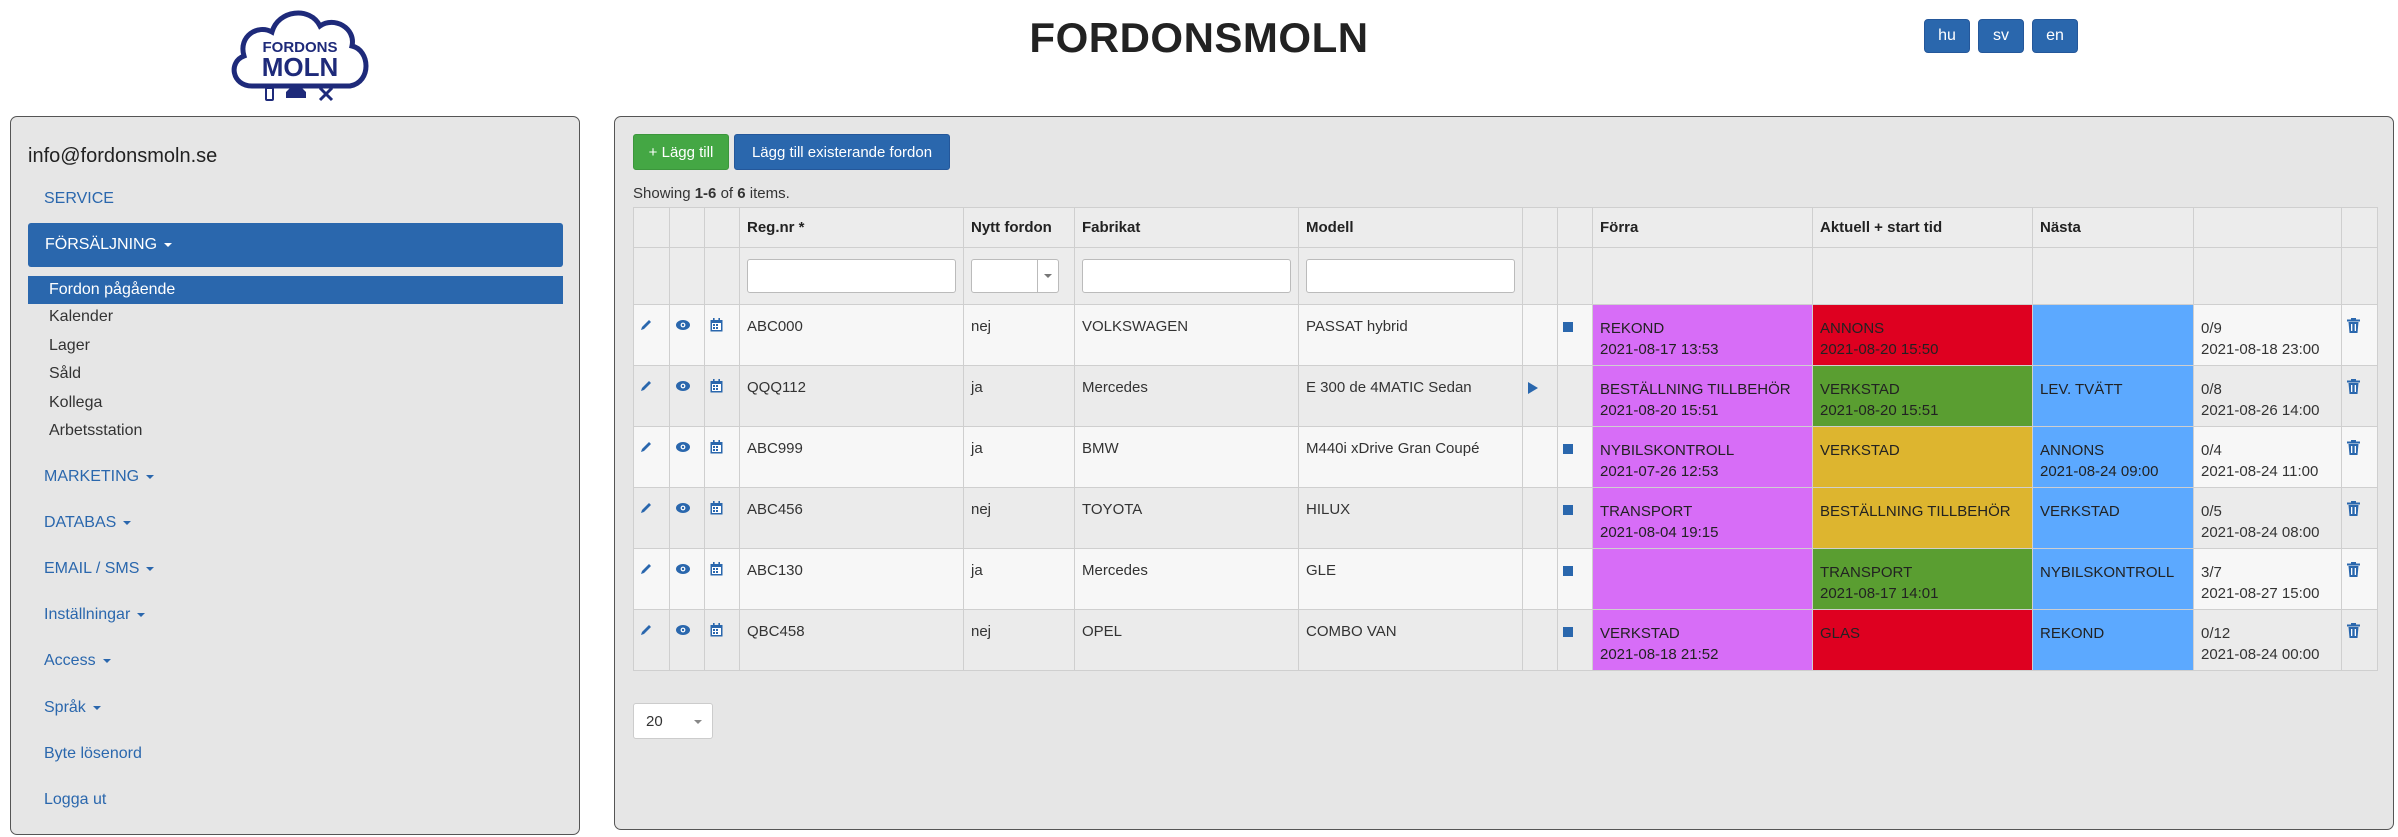 Image resolution: width=2398 pixels, height=837 pixels. What do you see at coordinates (1702, 227) in the screenshot?
I see `col-forra-header: Förra` at bounding box center [1702, 227].